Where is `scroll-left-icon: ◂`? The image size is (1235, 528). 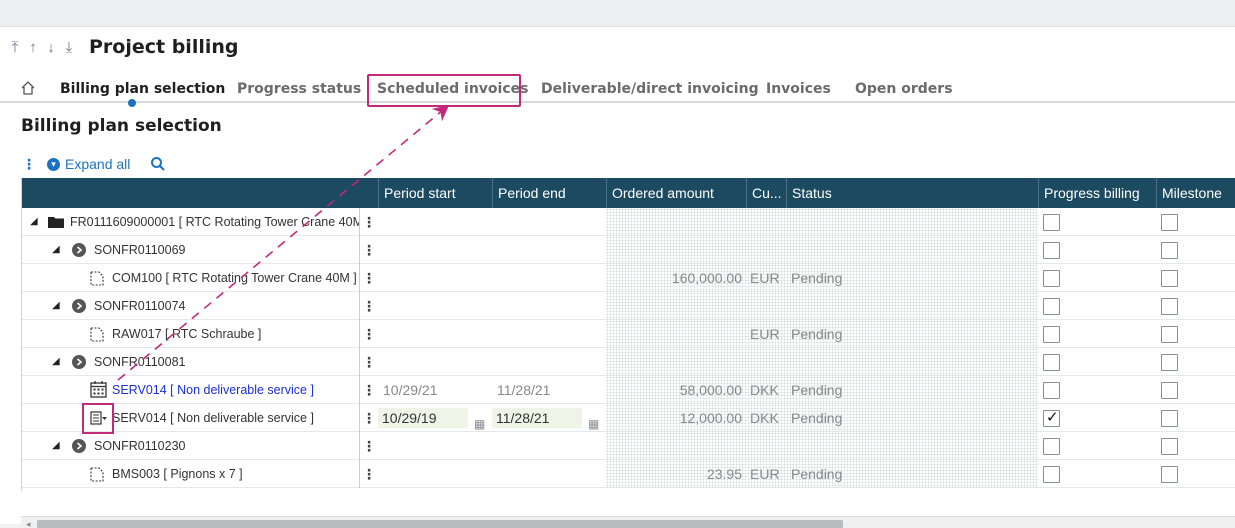 scroll-left-icon: ◂ is located at coordinates (28, 522).